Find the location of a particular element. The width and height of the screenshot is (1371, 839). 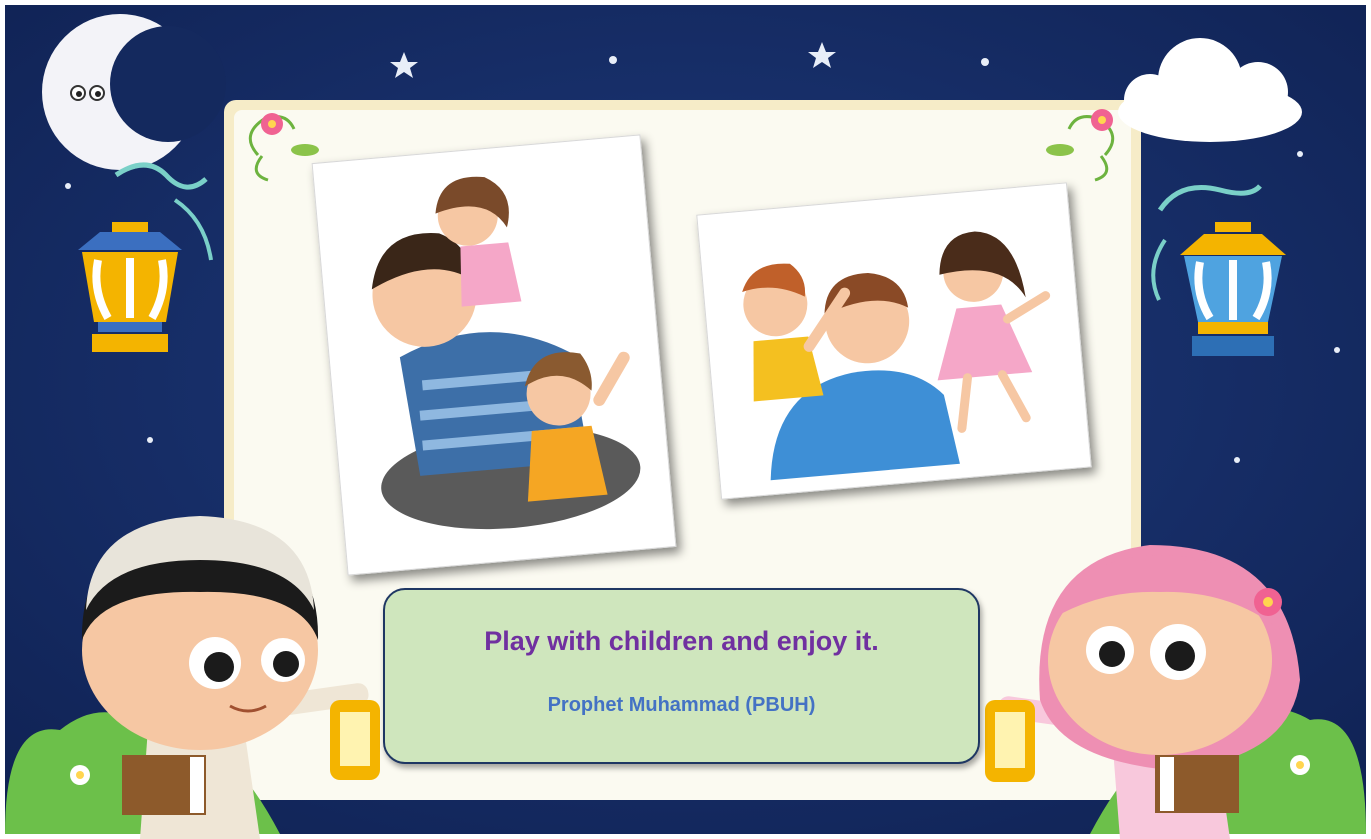

quote-text: Play with children and enjoy it. is located at coordinates (681, 641).